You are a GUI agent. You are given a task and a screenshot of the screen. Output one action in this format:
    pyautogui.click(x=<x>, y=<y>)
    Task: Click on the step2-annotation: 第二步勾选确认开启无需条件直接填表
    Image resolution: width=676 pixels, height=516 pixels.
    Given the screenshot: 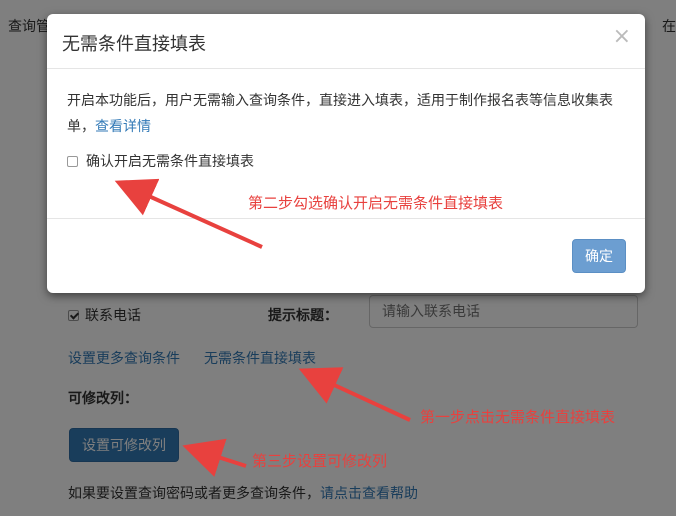 What is the action you would take?
    pyautogui.click(x=376, y=203)
    